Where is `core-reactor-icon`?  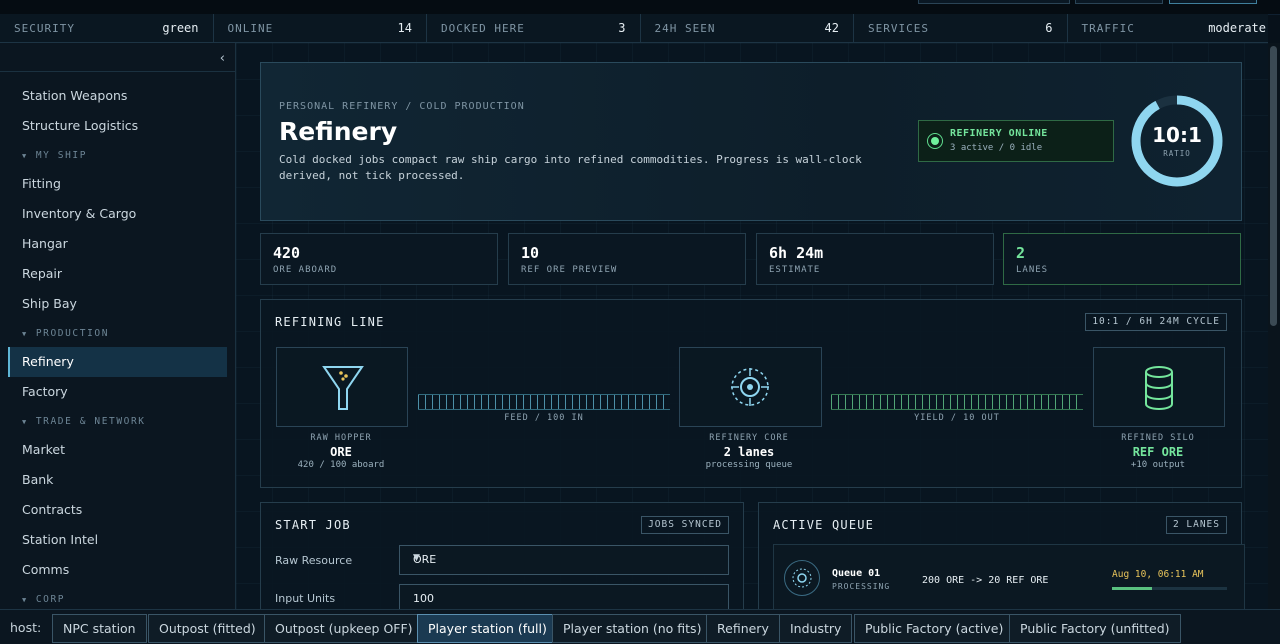
core-reactor-icon is located at coordinates (750, 387).